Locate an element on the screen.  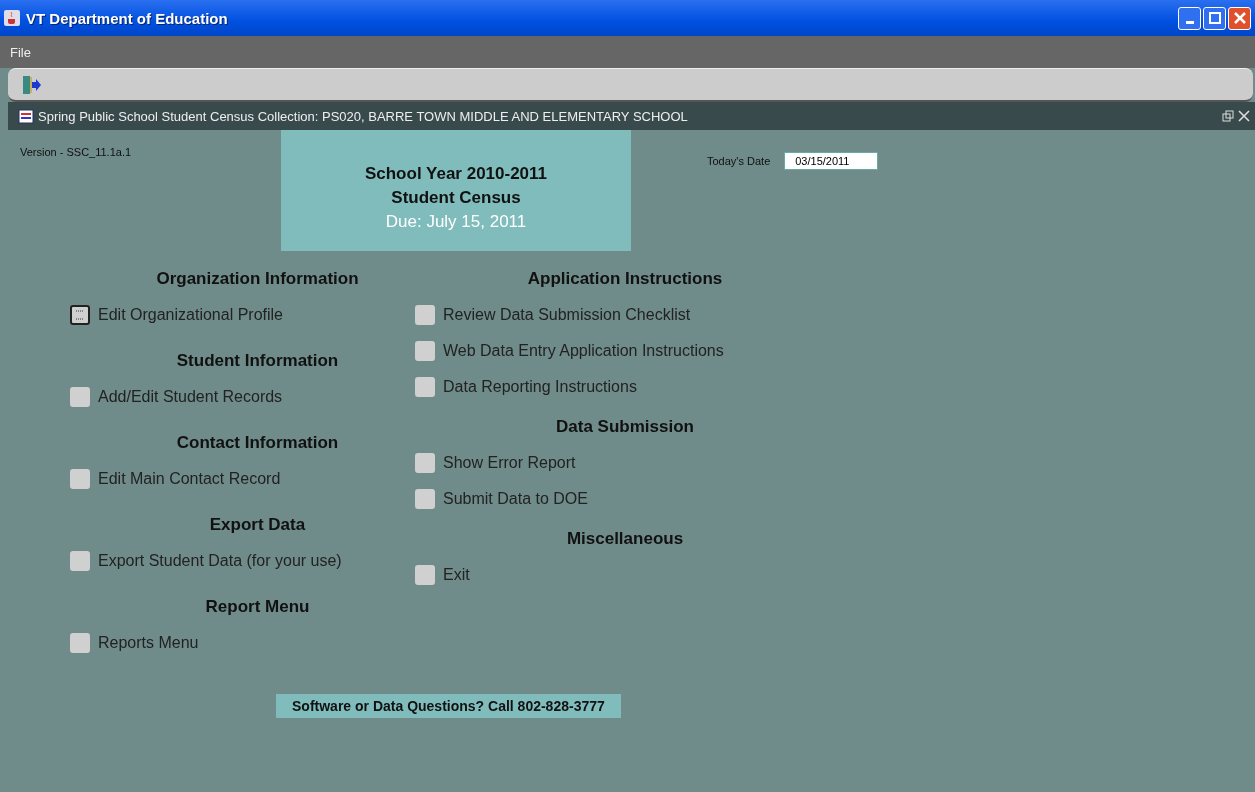
menu-option: Web Data Entry Application Instructions is located at coordinates (625, 351).